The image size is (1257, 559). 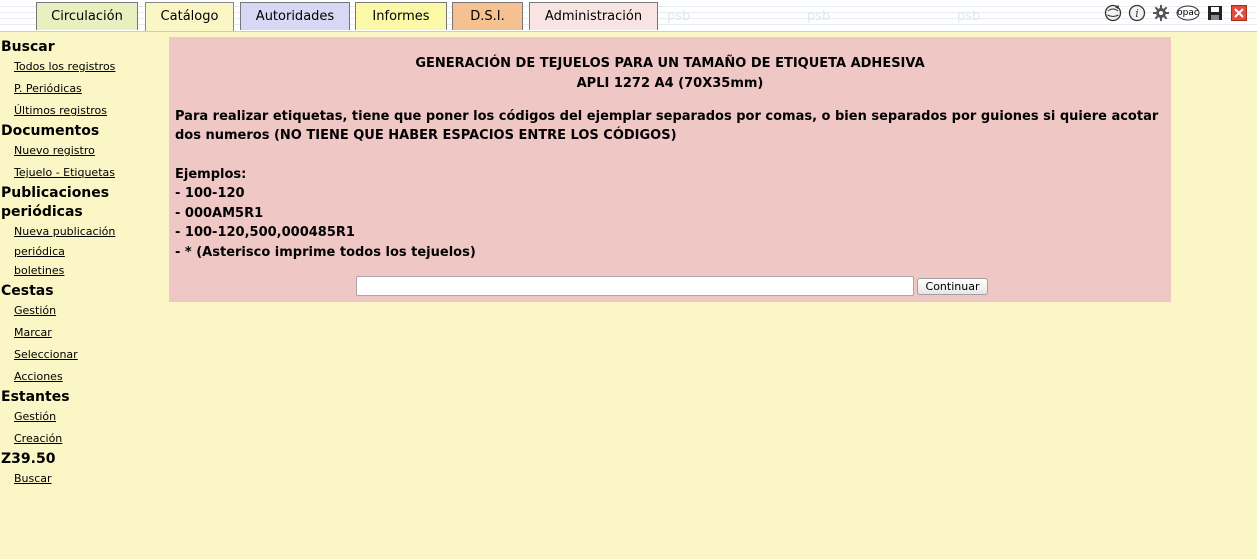 I want to click on sidebar-link-gestion: Gestión, so click(x=87, y=310).